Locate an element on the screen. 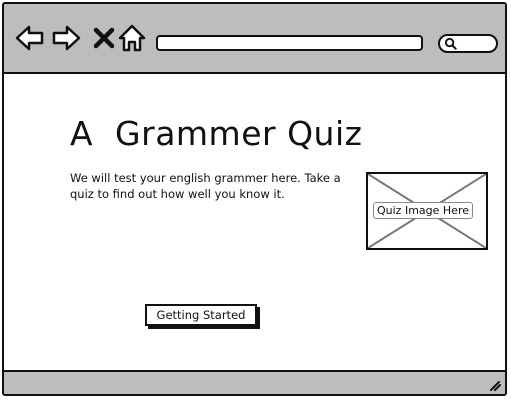  back-button is located at coordinates (30, 38).